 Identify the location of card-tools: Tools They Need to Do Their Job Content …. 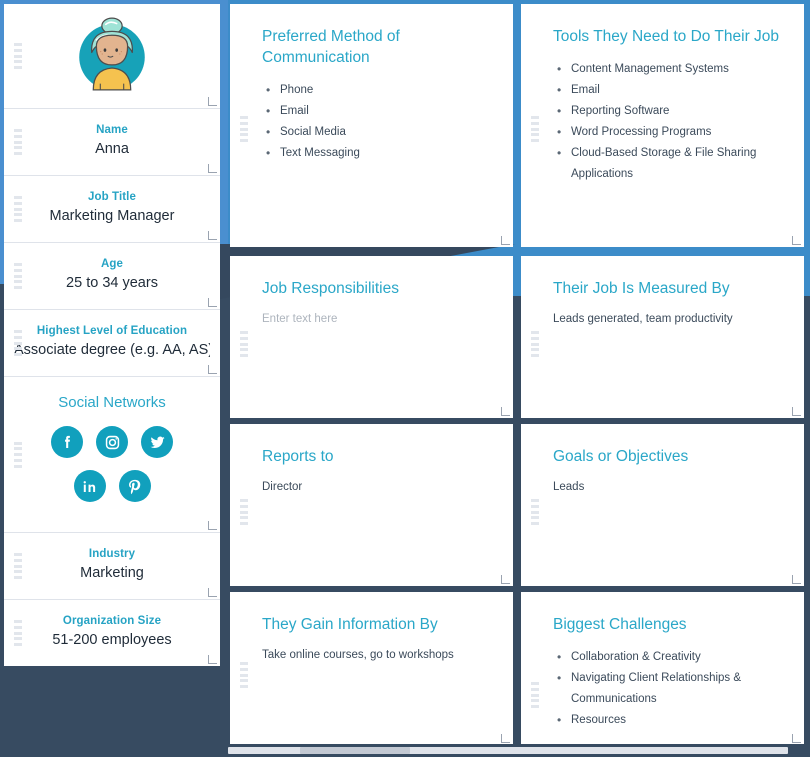
(662, 125).